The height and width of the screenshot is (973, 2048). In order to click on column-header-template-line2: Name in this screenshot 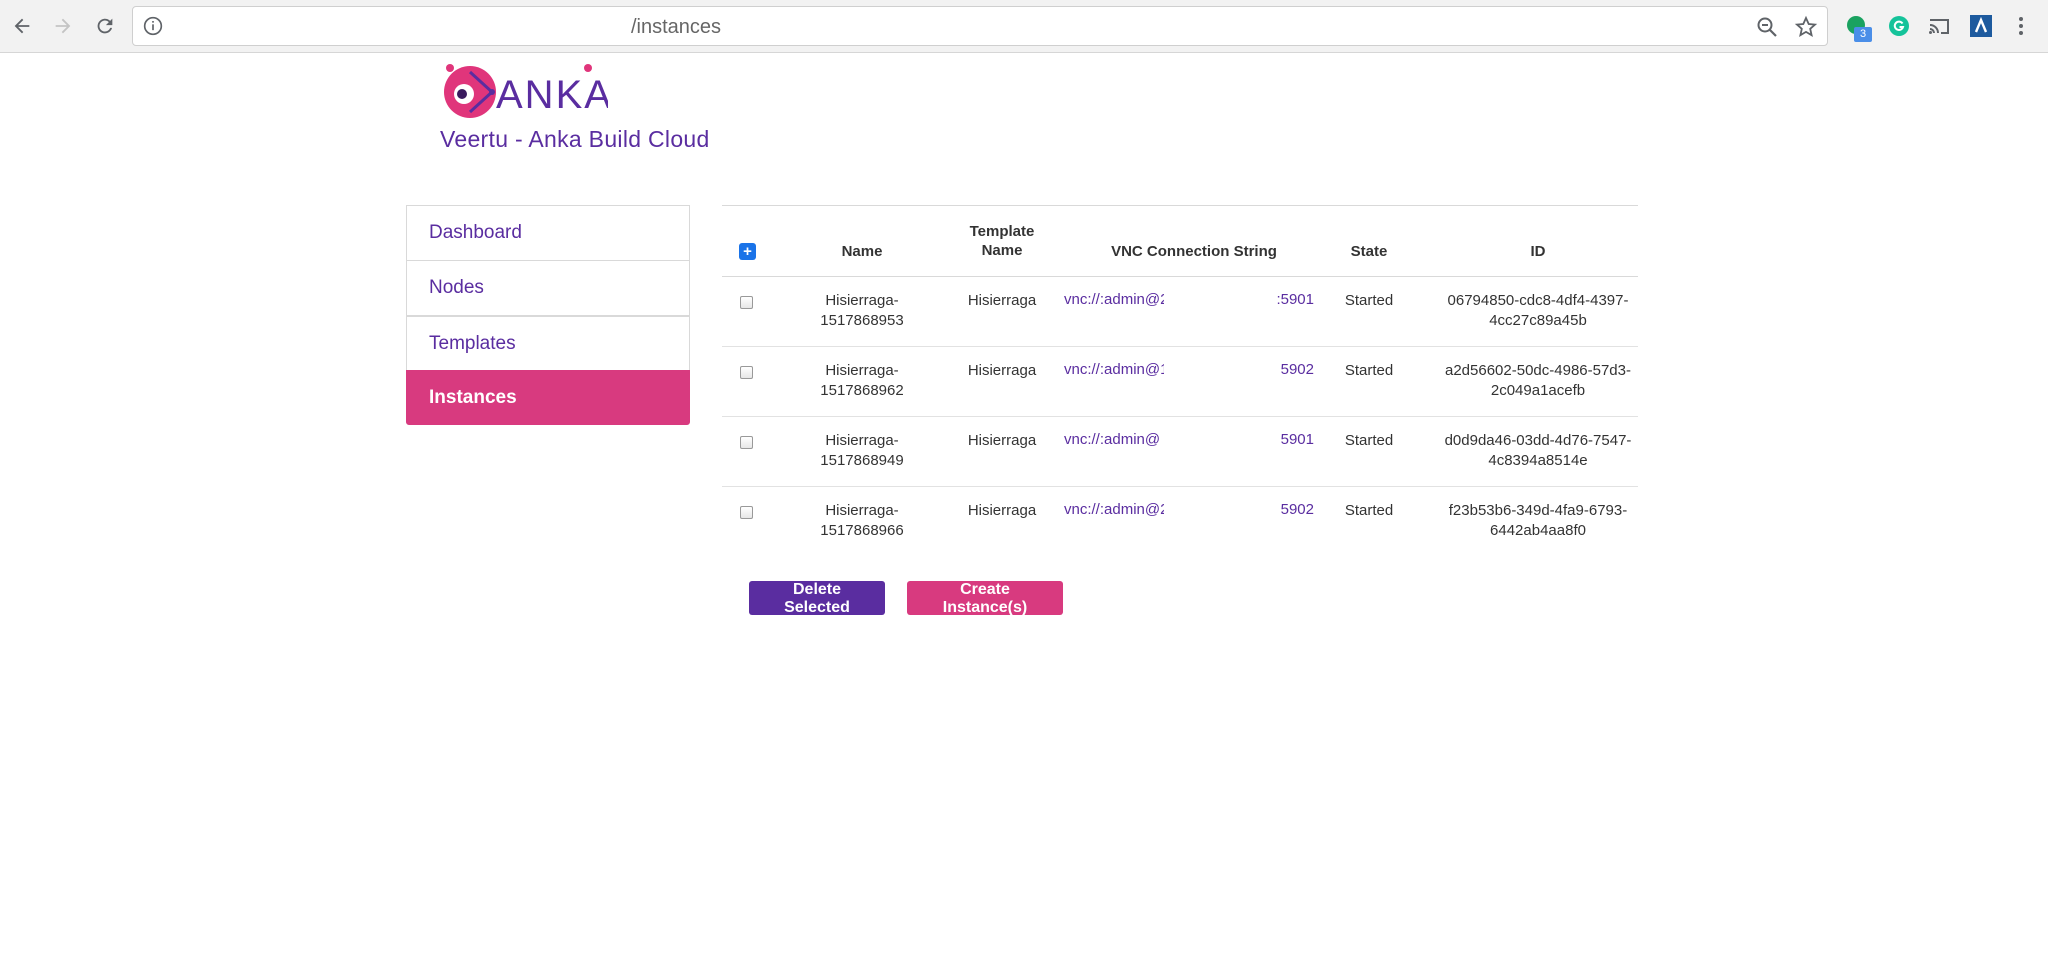, I will do `click(1002, 250)`.